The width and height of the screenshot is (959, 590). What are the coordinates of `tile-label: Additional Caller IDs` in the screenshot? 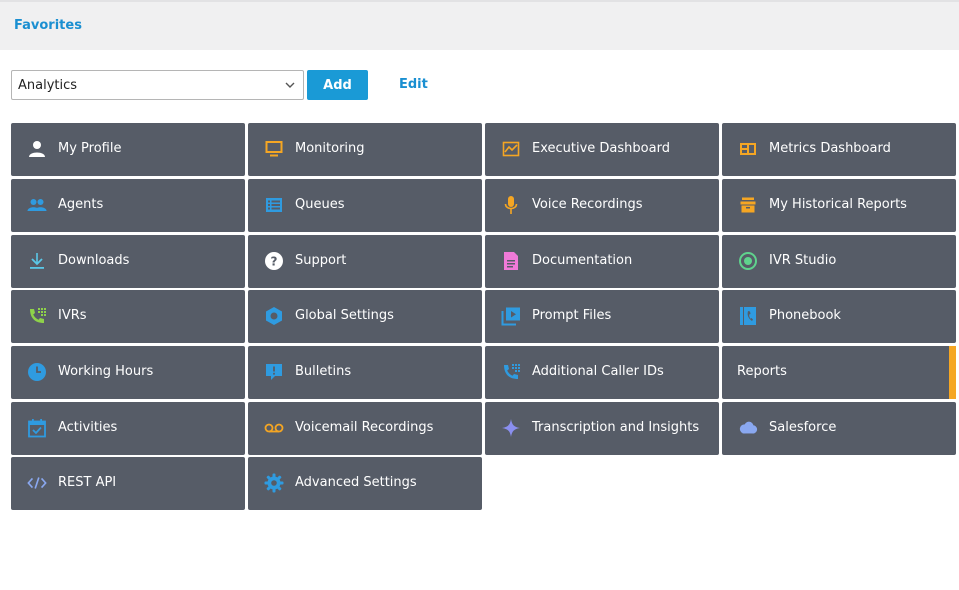 It's located at (598, 371).